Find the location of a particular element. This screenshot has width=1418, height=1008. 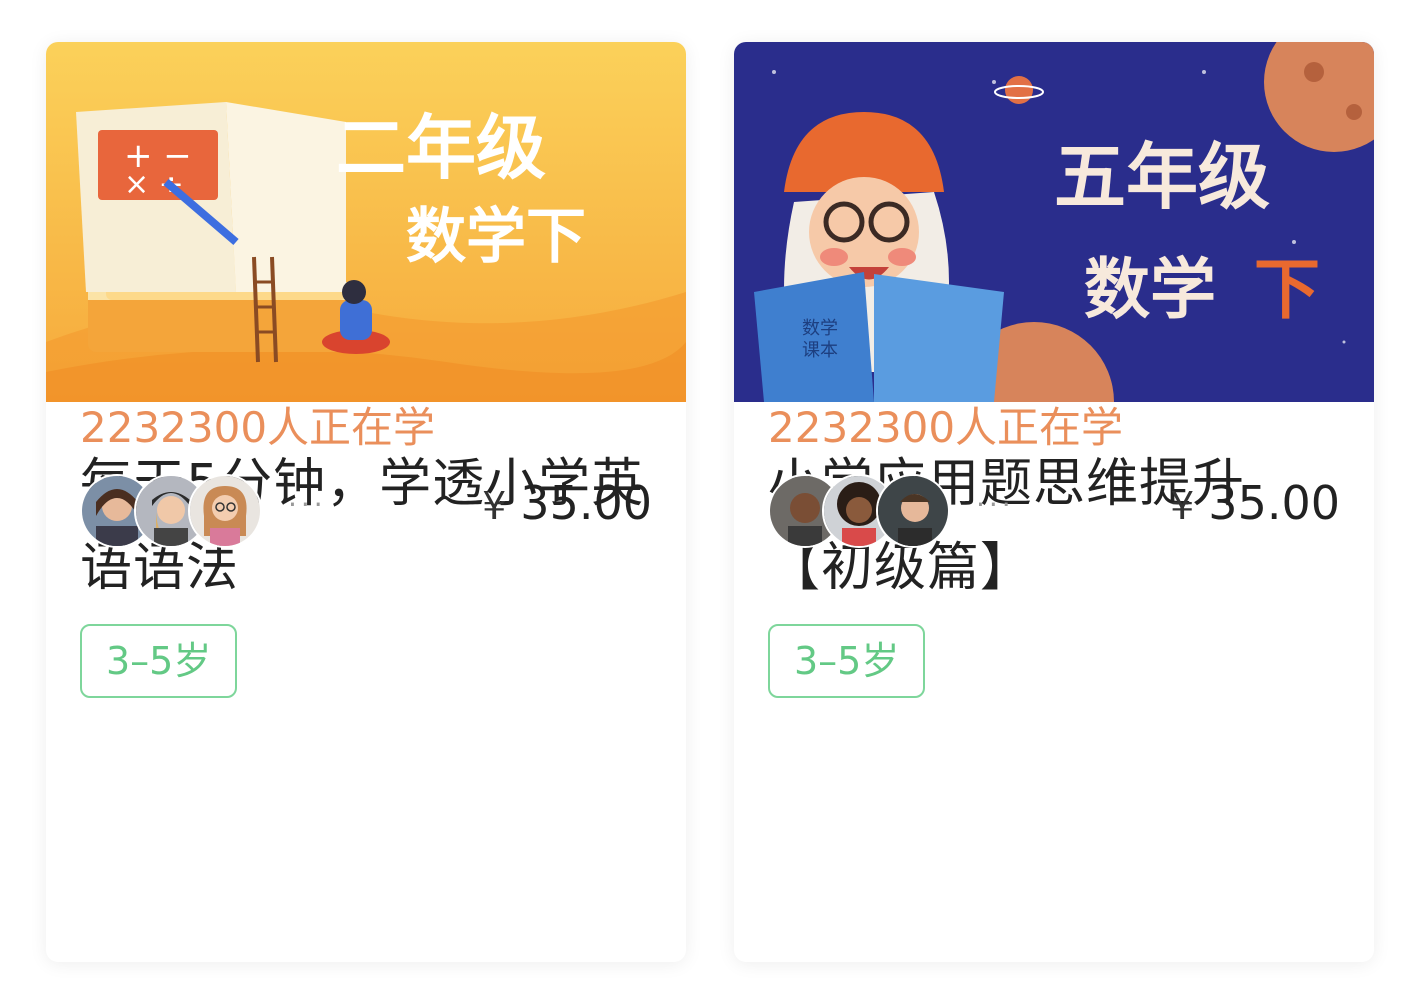

cover-title-line2: 数学 is located at coordinates (1150, 289).